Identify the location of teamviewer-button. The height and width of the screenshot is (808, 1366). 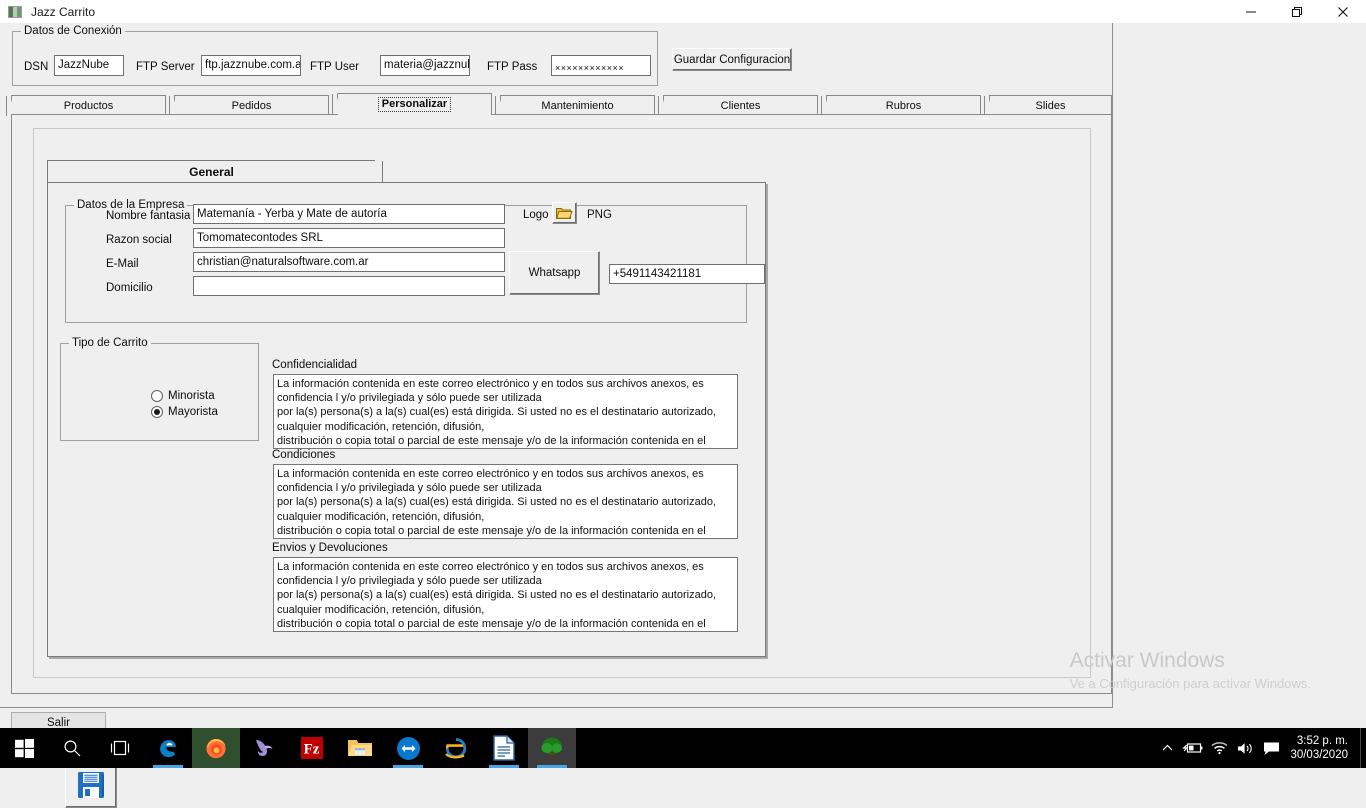
(408, 748).